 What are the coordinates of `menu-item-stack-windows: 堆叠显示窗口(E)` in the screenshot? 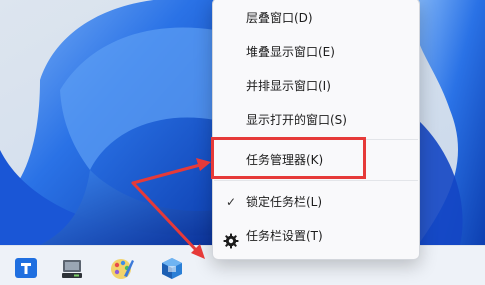 It's located at (316, 52).